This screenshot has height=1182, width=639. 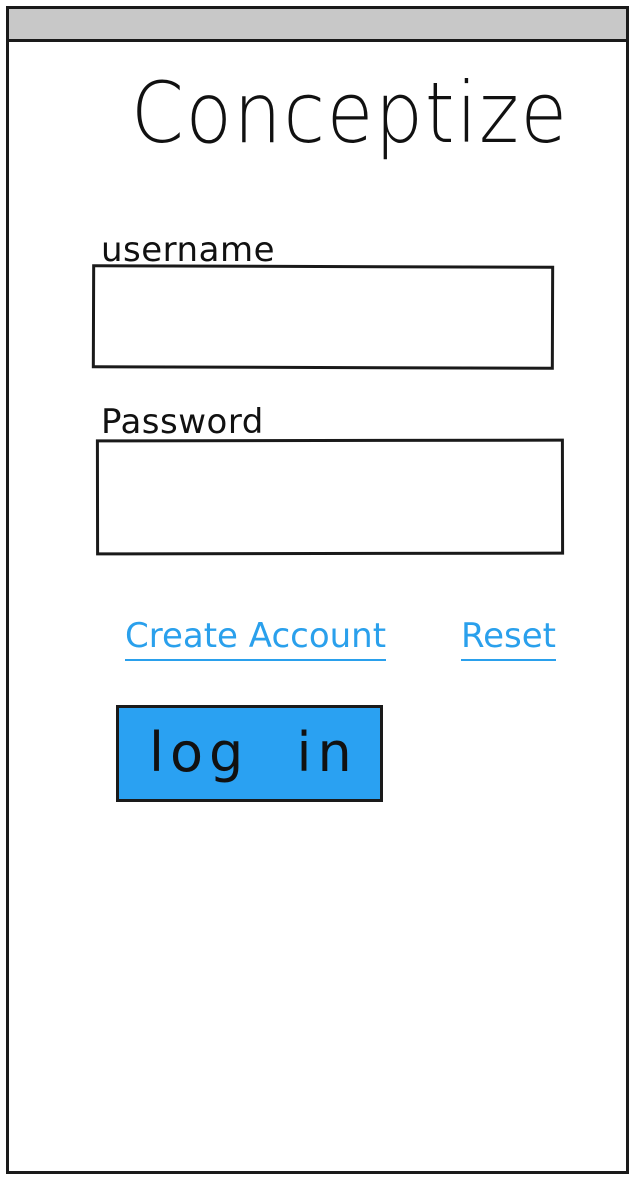 What do you see at coordinates (350, 113) in the screenshot?
I see `app-title: Conceptize` at bounding box center [350, 113].